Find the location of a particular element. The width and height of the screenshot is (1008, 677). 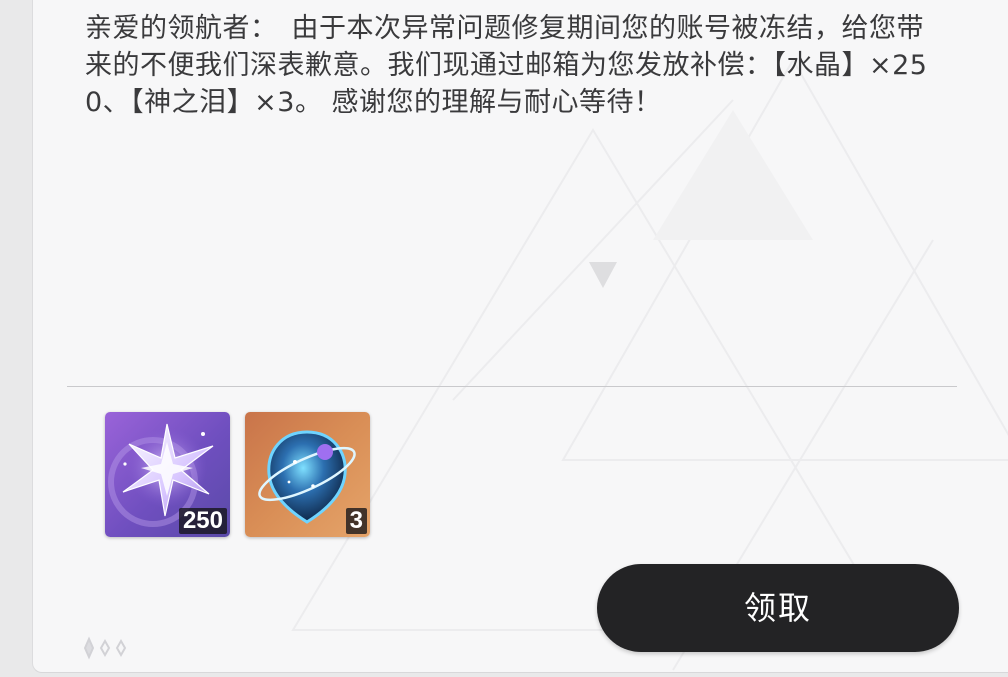

reward-count: 3 is located at coordinates (356, 521).